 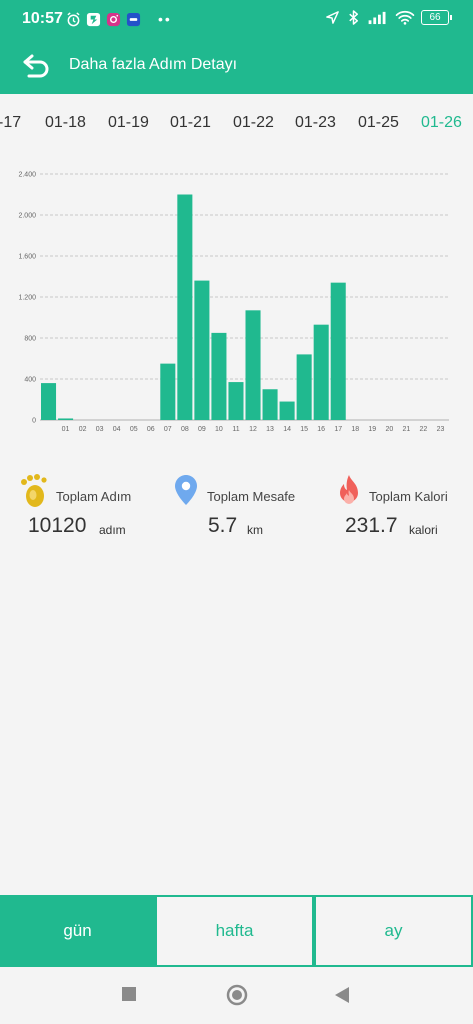 What do you see at coordinates (353, 17) in the screenshot?
I see `bluetooth-icon` at bounding box center [353, 17].